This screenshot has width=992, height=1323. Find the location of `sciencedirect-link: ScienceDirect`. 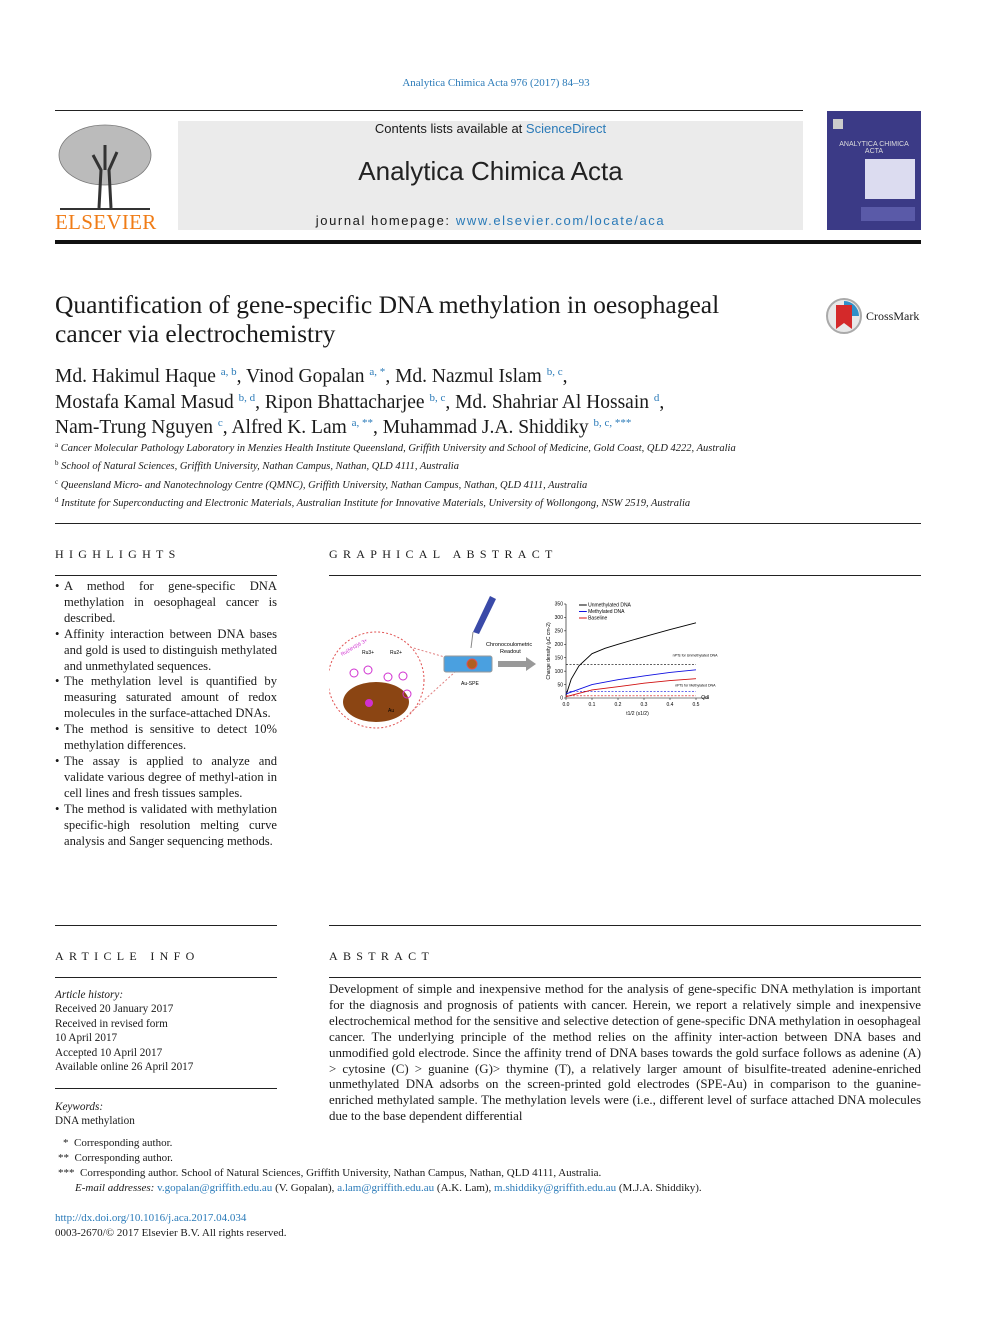

sciencedirect-link: ScienceDirect is located at coordinates (566, 128).